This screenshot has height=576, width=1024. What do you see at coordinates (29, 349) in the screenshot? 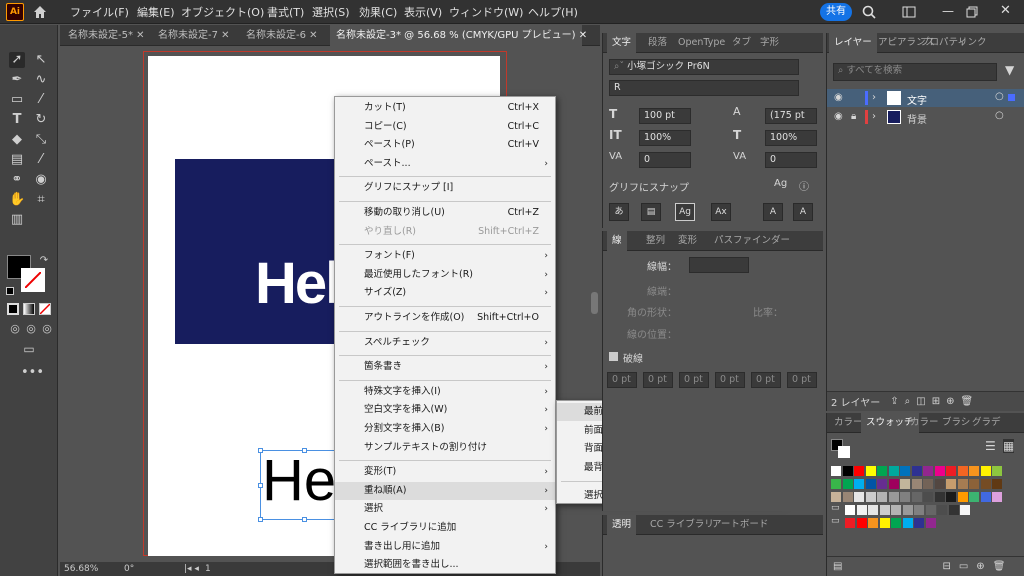
I see `screen-mode-icon: ▭` at bounding box center [29, 349].